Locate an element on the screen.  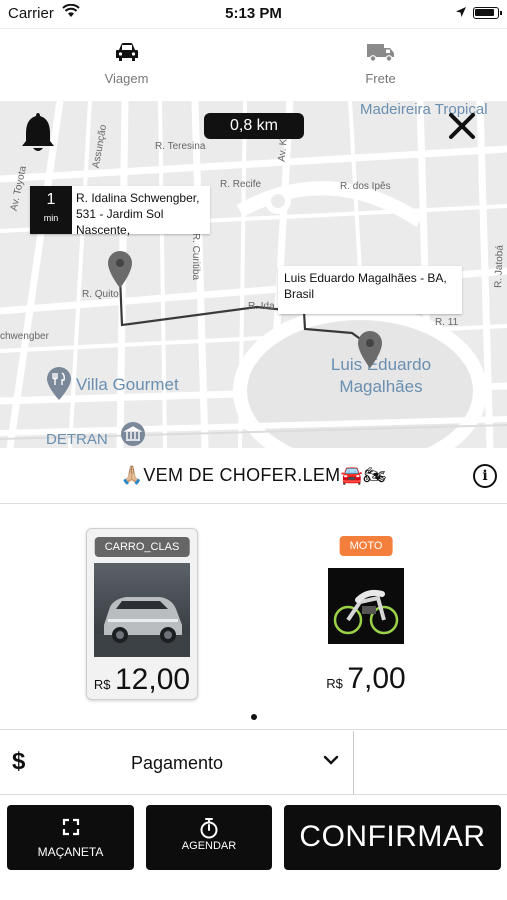
street-label: R. Curitiba is located at coordinates (196, 256).